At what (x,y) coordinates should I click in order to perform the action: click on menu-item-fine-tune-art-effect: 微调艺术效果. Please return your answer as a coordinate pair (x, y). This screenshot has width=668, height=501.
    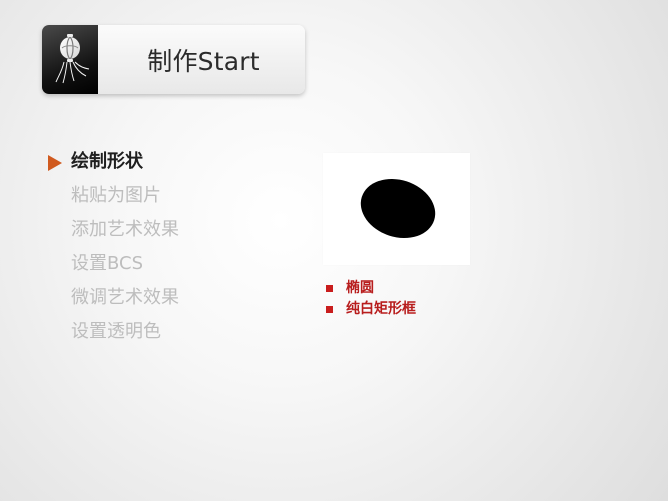
    Looking at the image, I should click on (158, 298).